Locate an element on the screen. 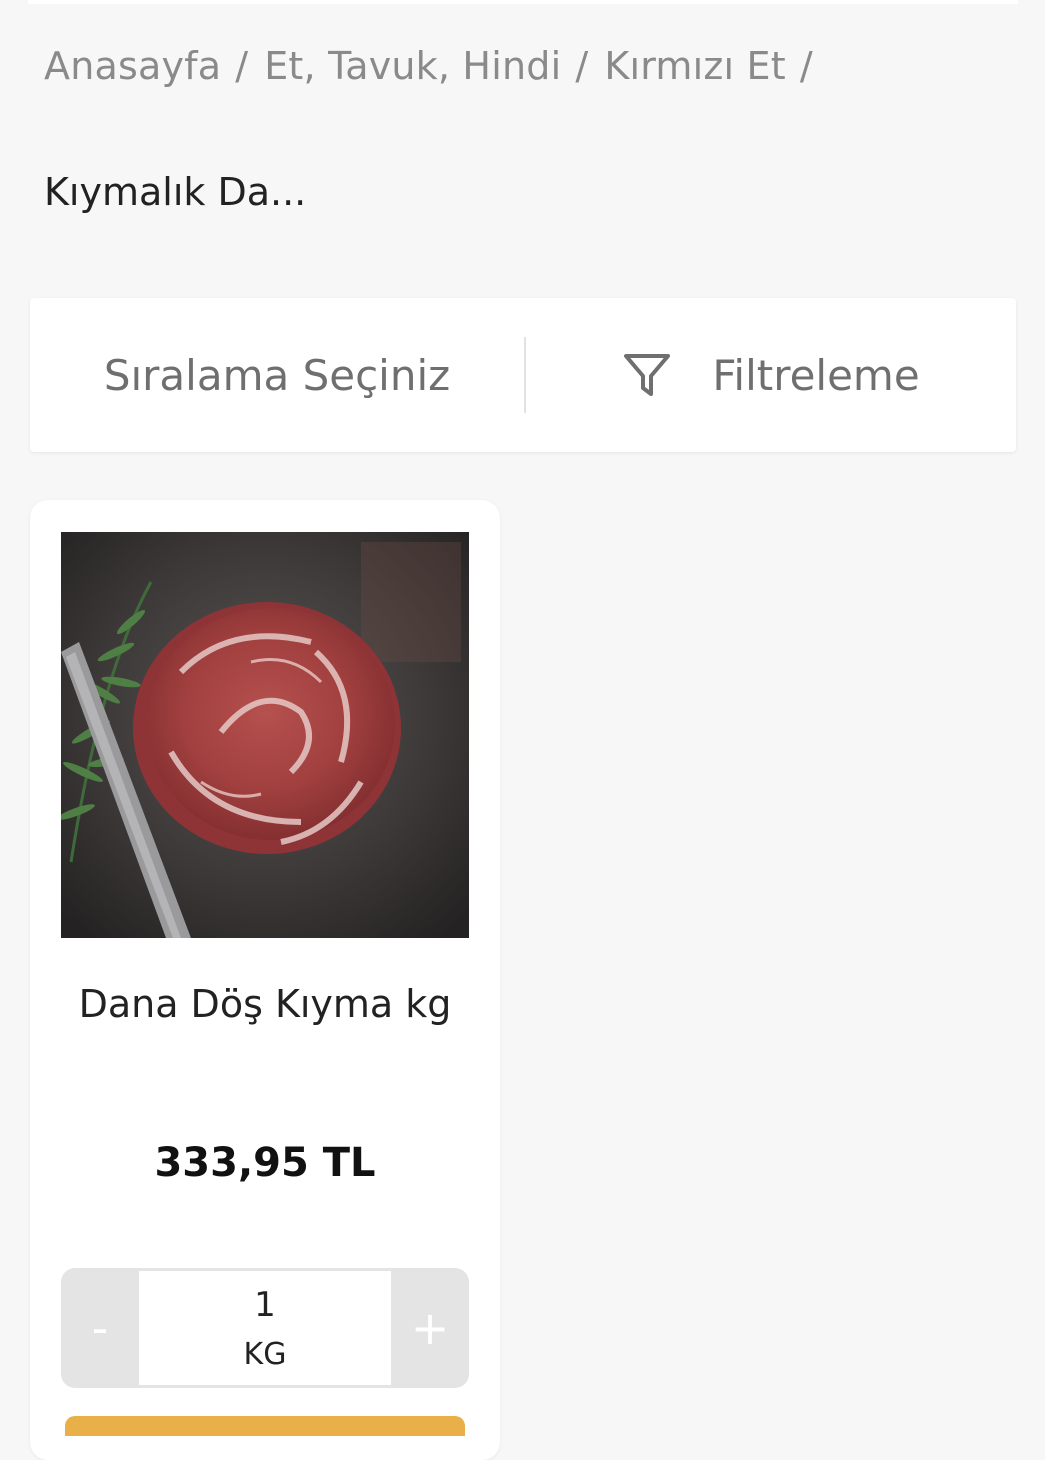  filter-button-label: Filtreleme is located at coordinates (816, 375).